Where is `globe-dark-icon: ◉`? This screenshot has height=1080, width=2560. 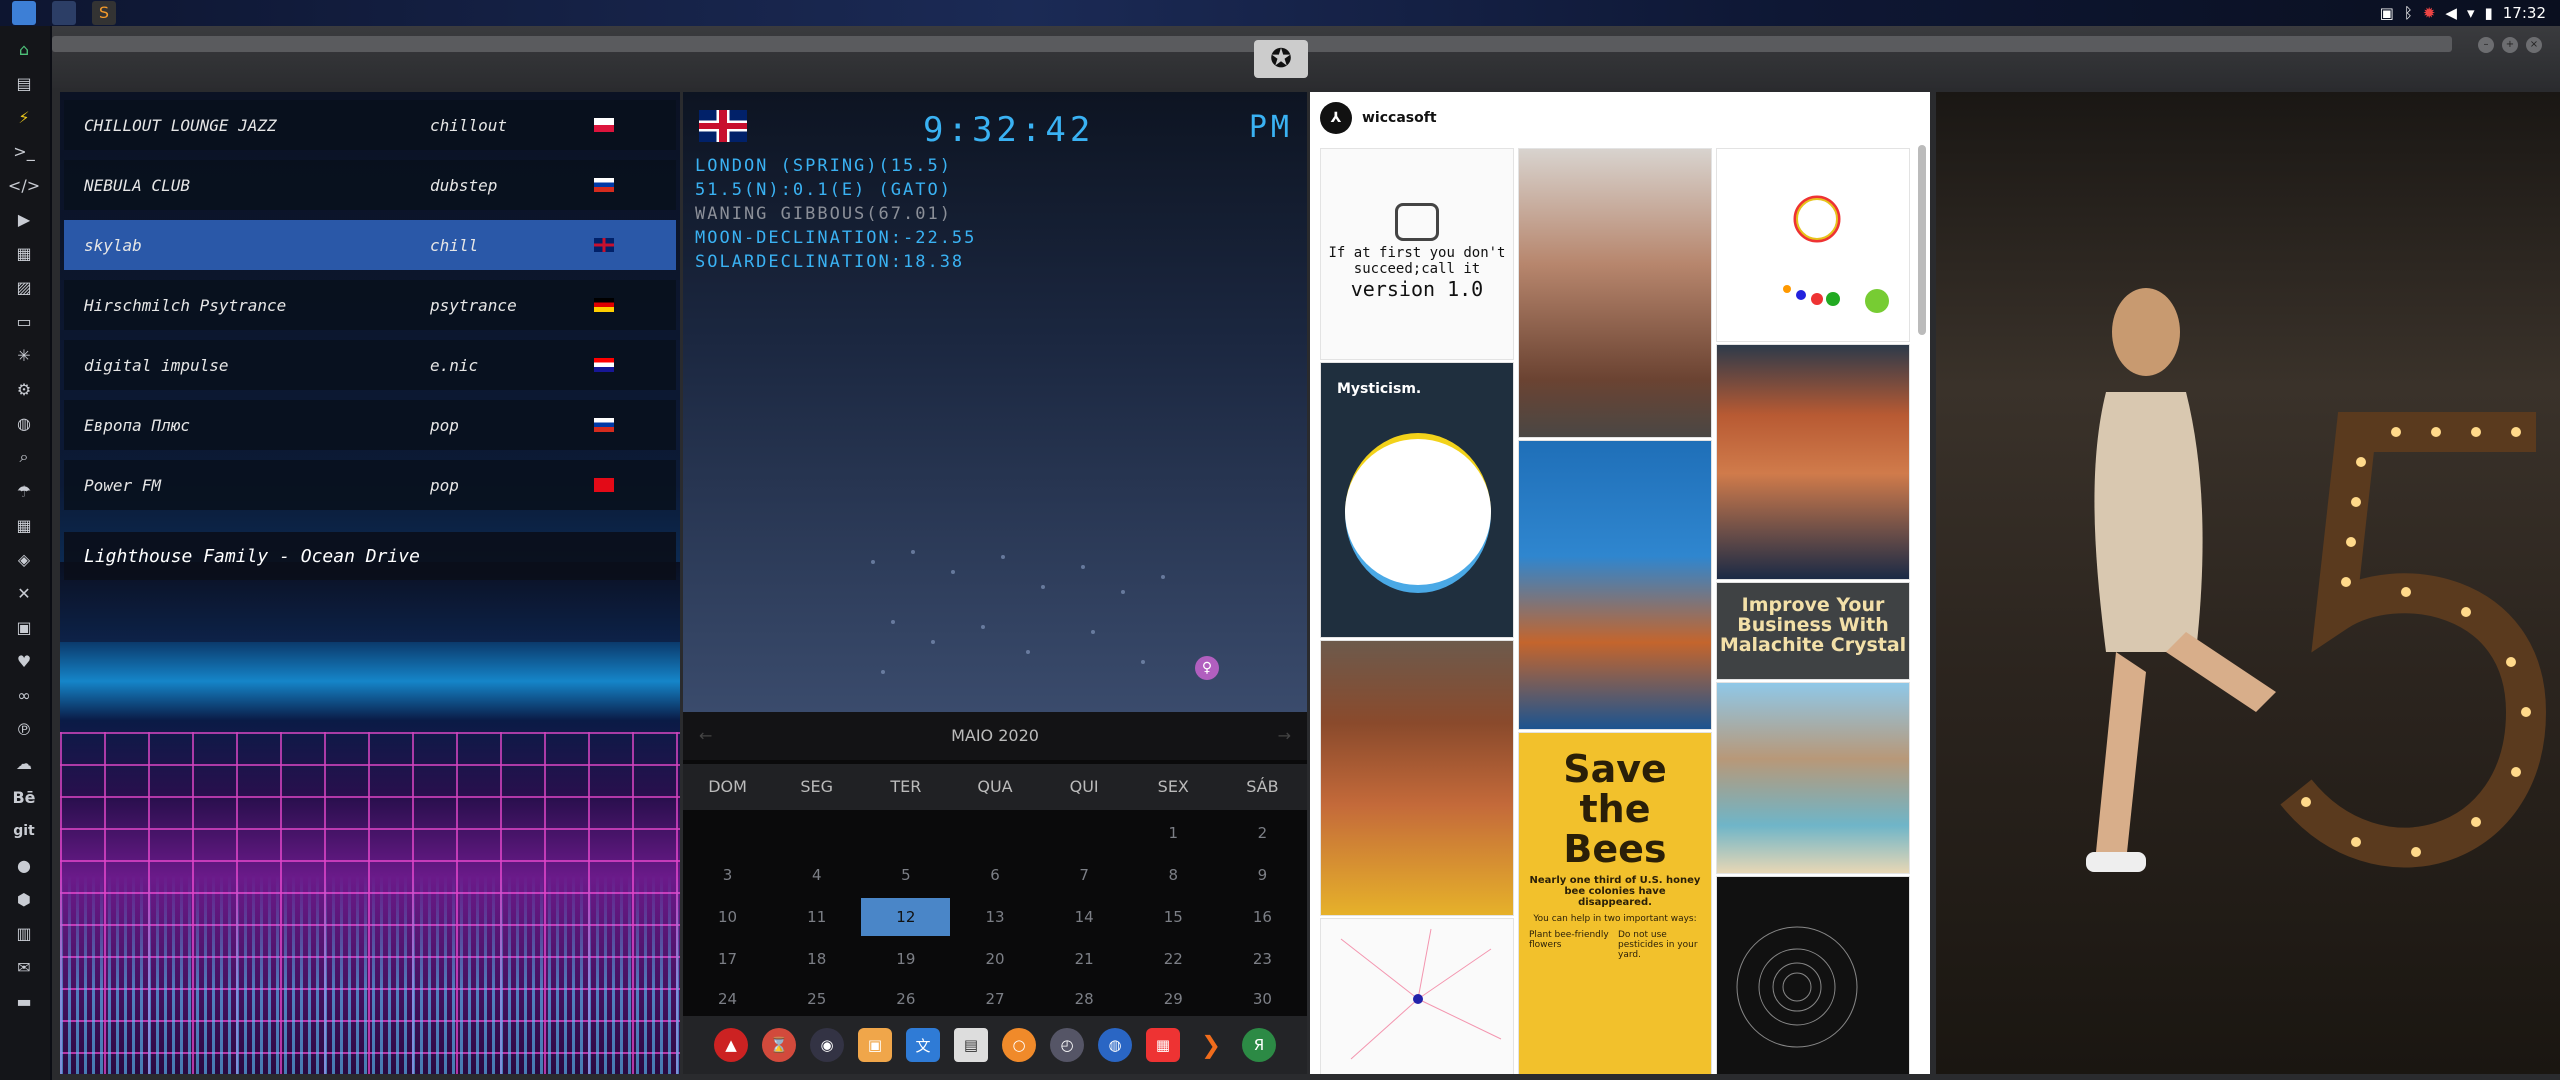
globe-dark-icon: ◉ is located at coordinates (827, 1045).